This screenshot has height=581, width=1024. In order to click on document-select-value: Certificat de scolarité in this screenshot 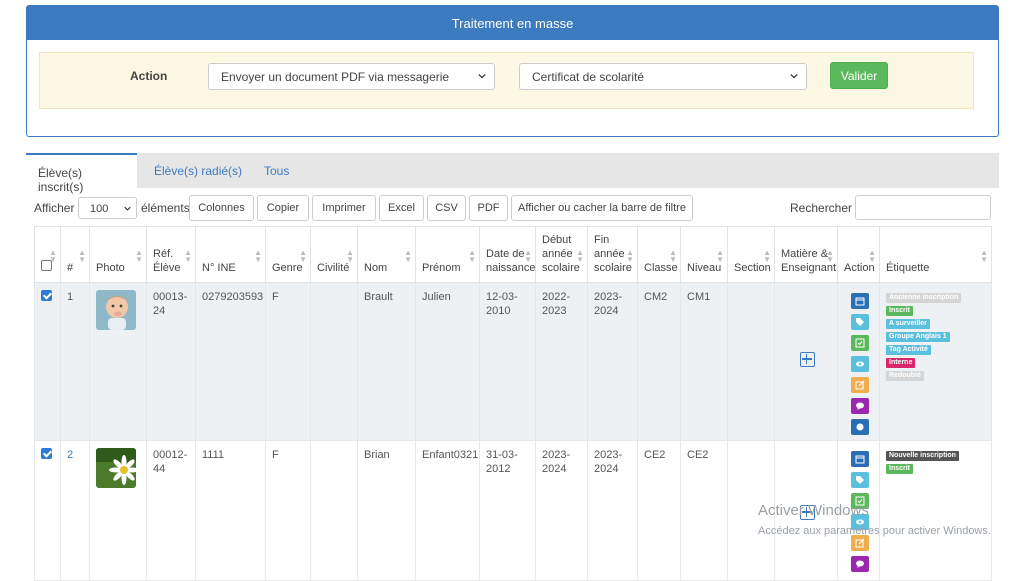, I will do `click(588, 77)`.